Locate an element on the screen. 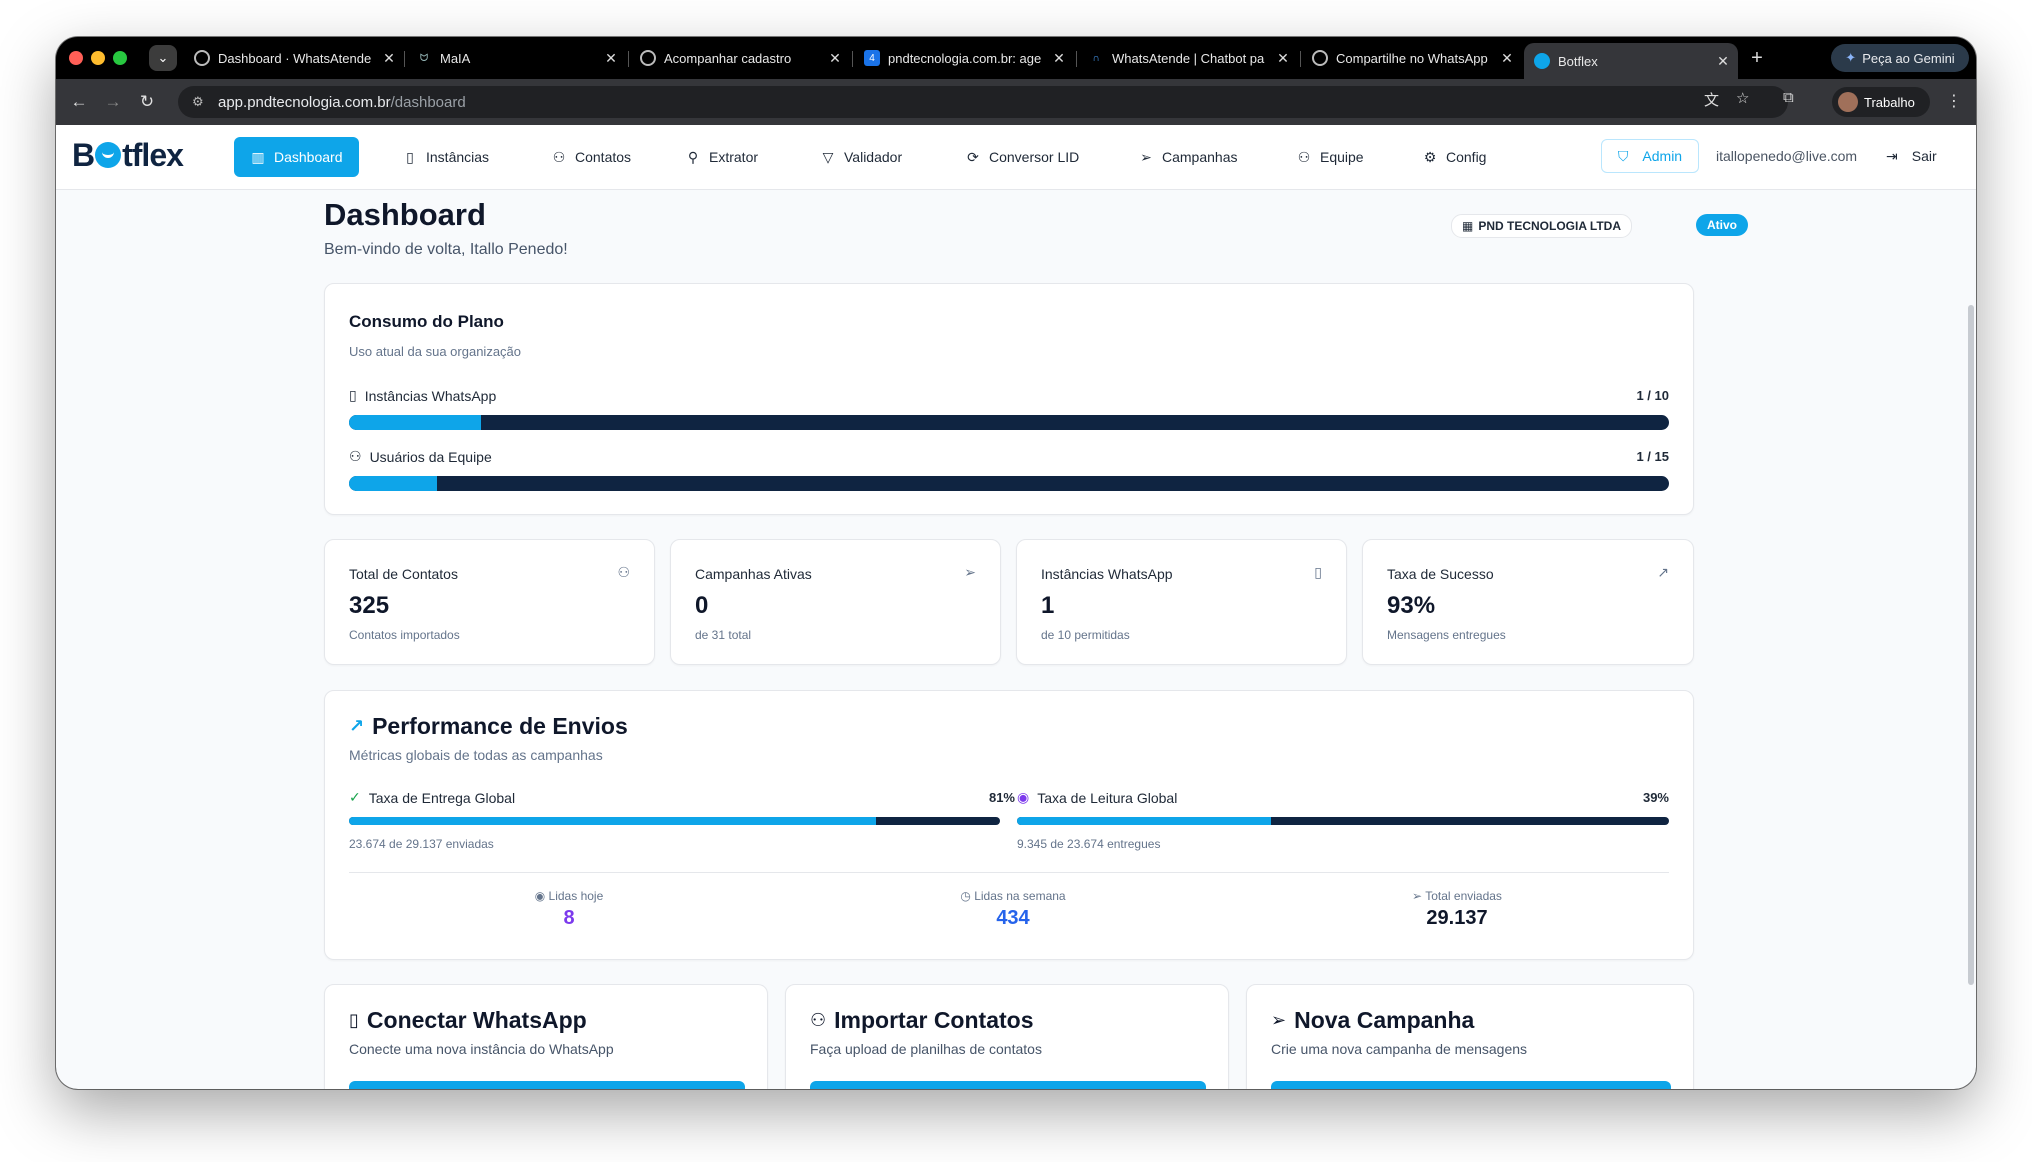  shield-icon: ⛉ is located at coordinates (1623, 155).